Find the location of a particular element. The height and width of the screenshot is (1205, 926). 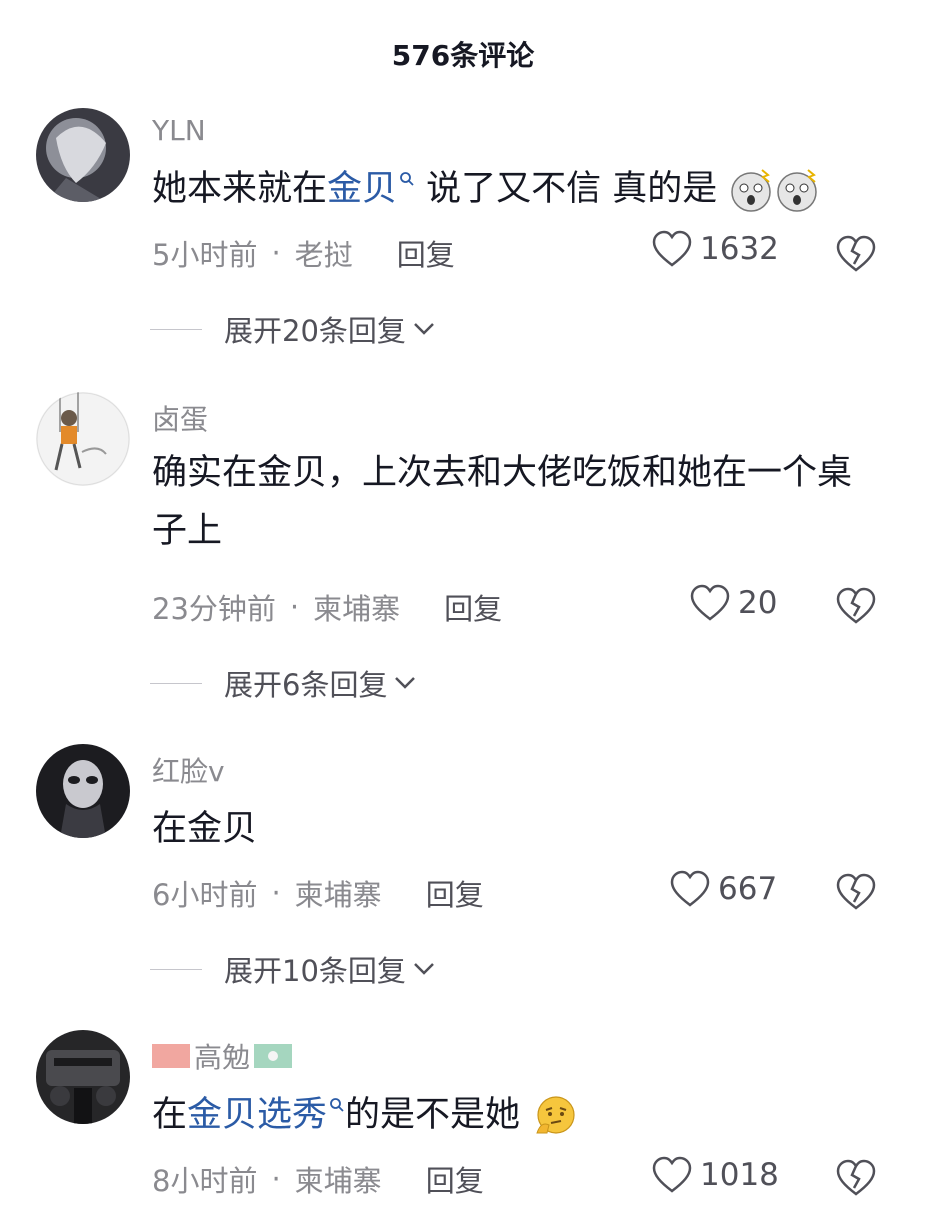

comment-text-part: 说了又不信 真的是 is located at coordinates (566, 189).